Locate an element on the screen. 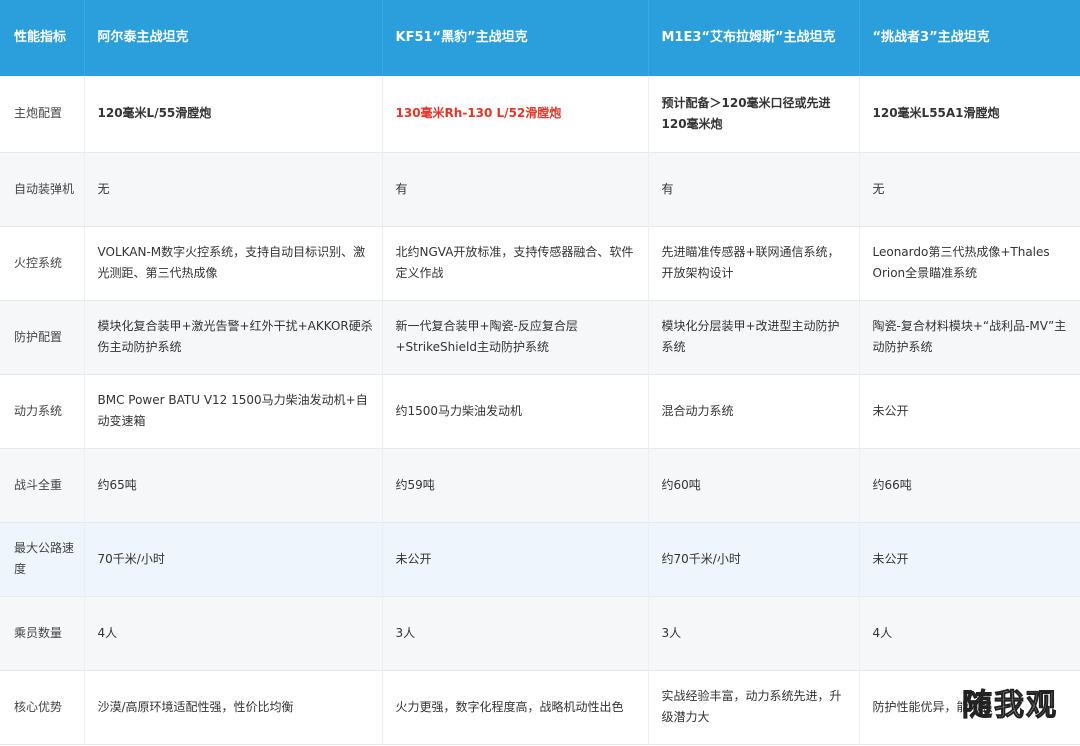 The image size is (1080, 746). table-row-weight: 战斗全重 约65吨 约59吨 约60吨 约66吨 is located at coordinates (540, 485).